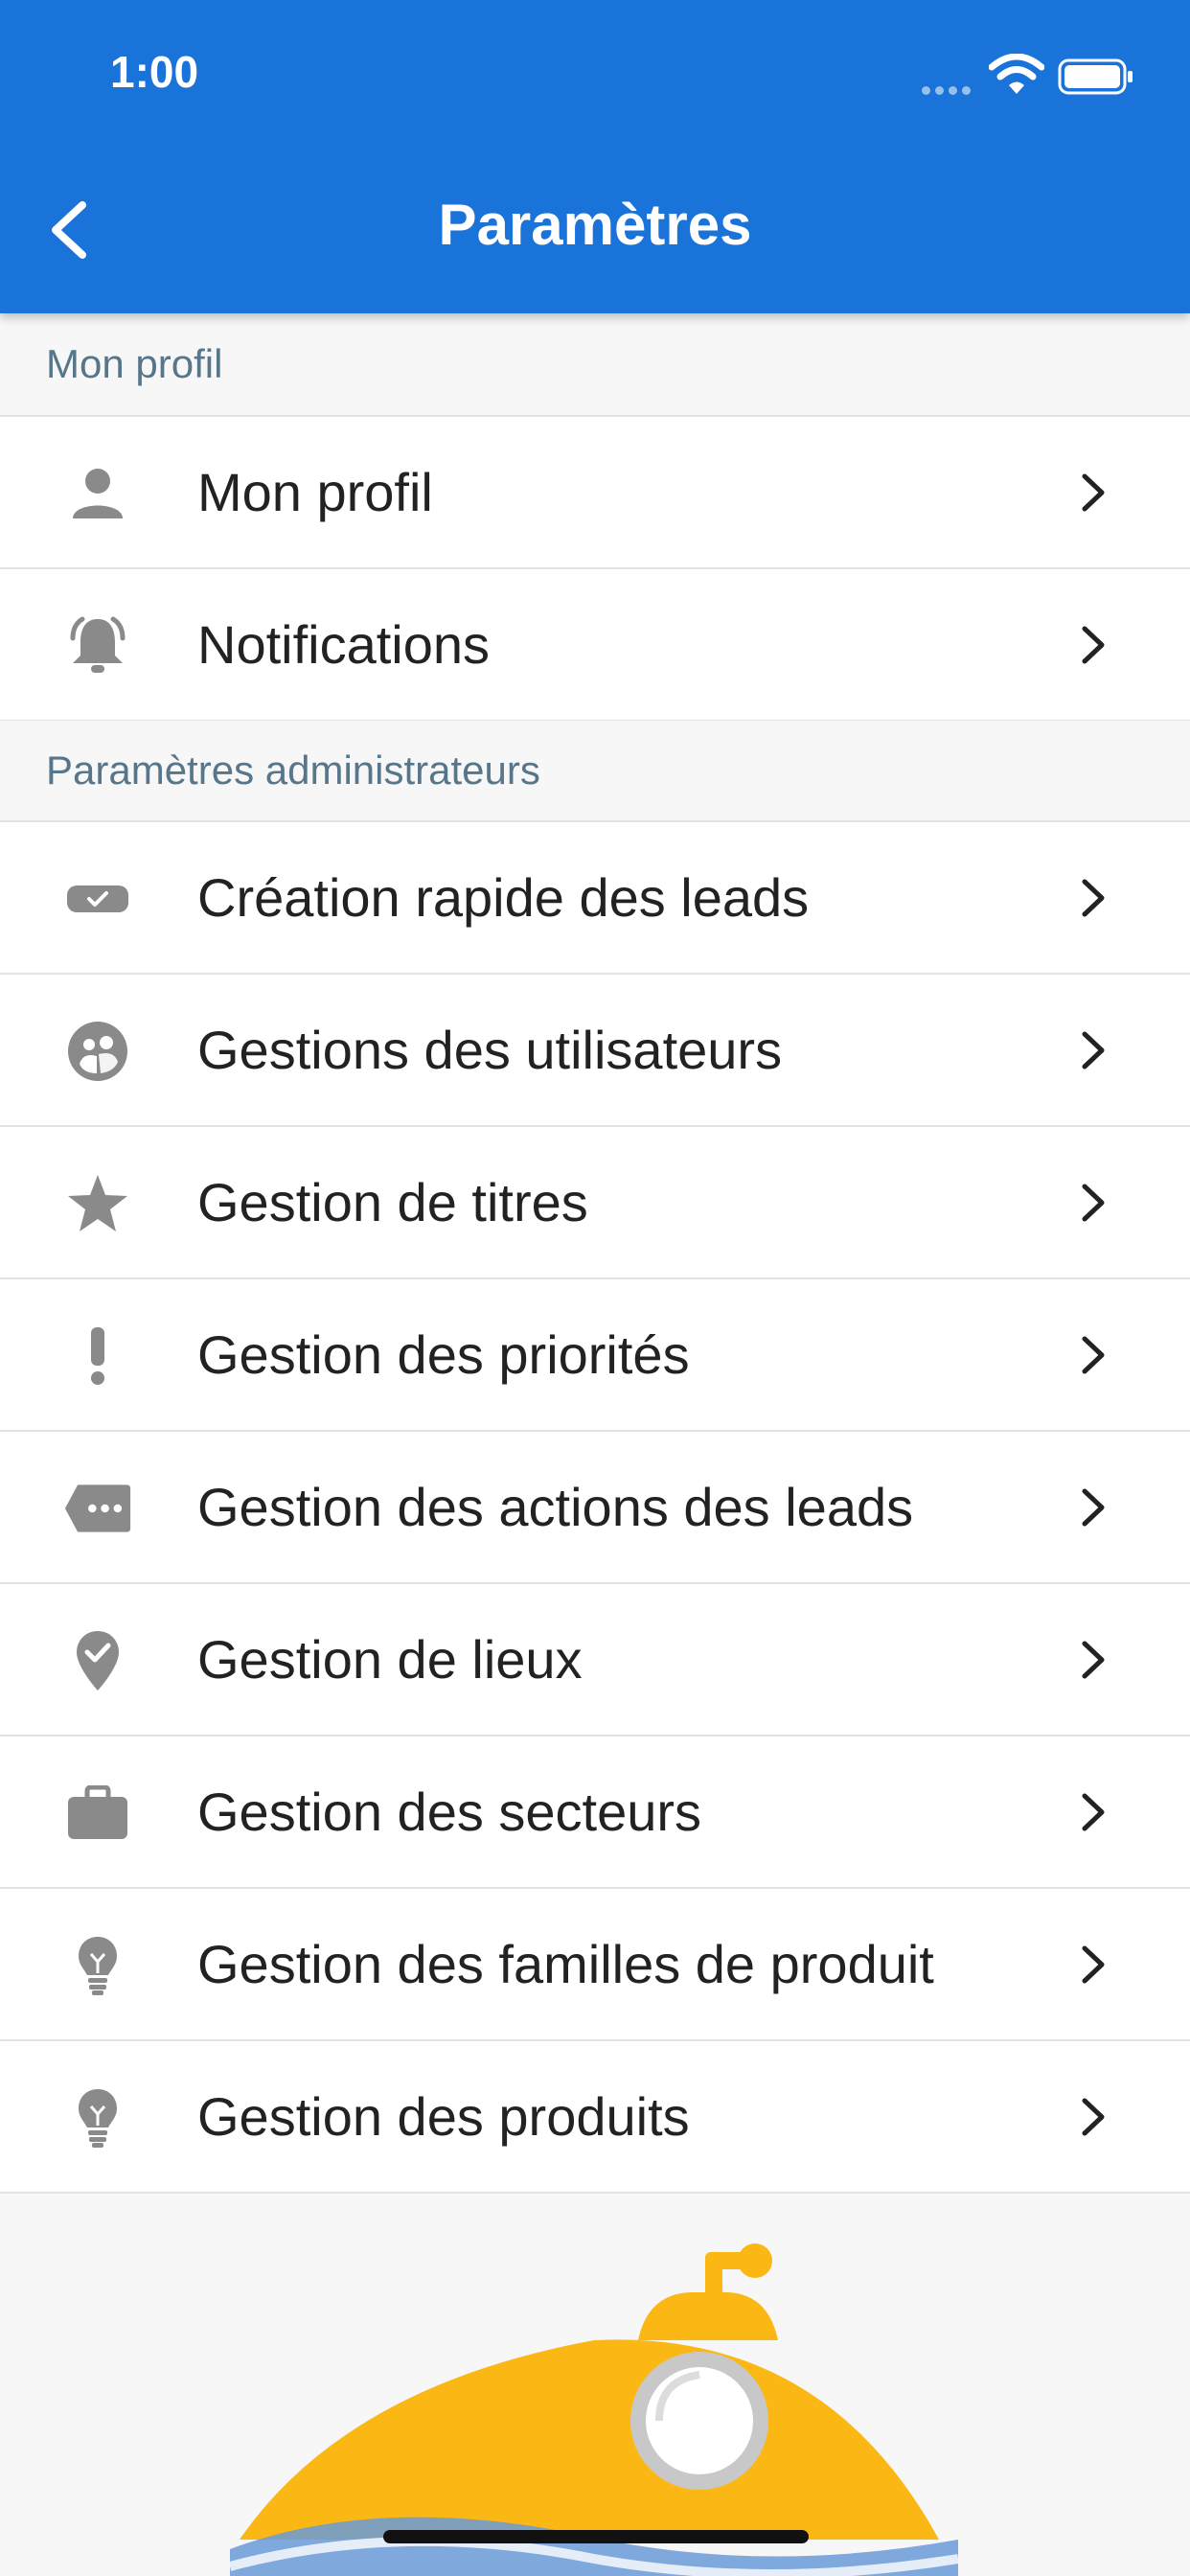 This screenshot has width=1190, height=2576. What do you see at coordinates (97, 1356) in the screenshot?
I see `exclamation-icon` at bounding box center [97, 1356].